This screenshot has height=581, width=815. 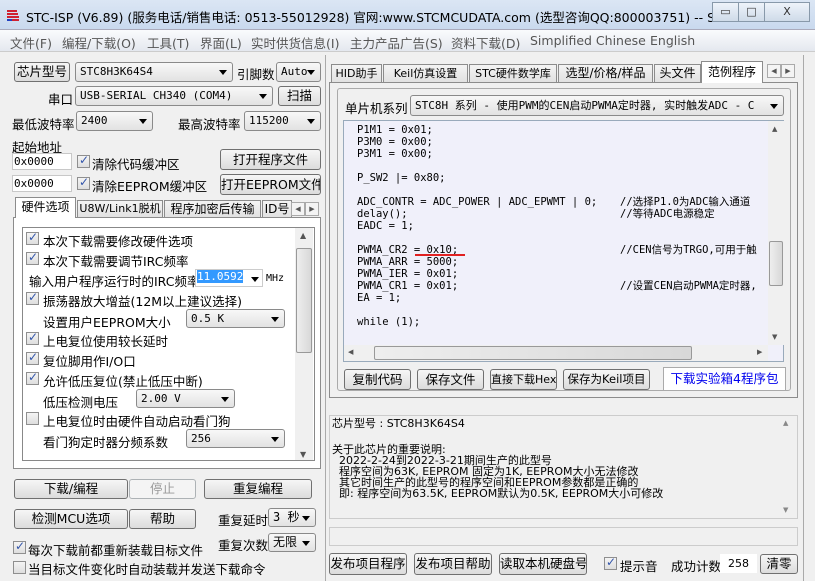 What do you see at coordinates (45, 207) in the screenshot?
I see `tab-hardware-options: 硬件选项` at bounding box center [45, 207].